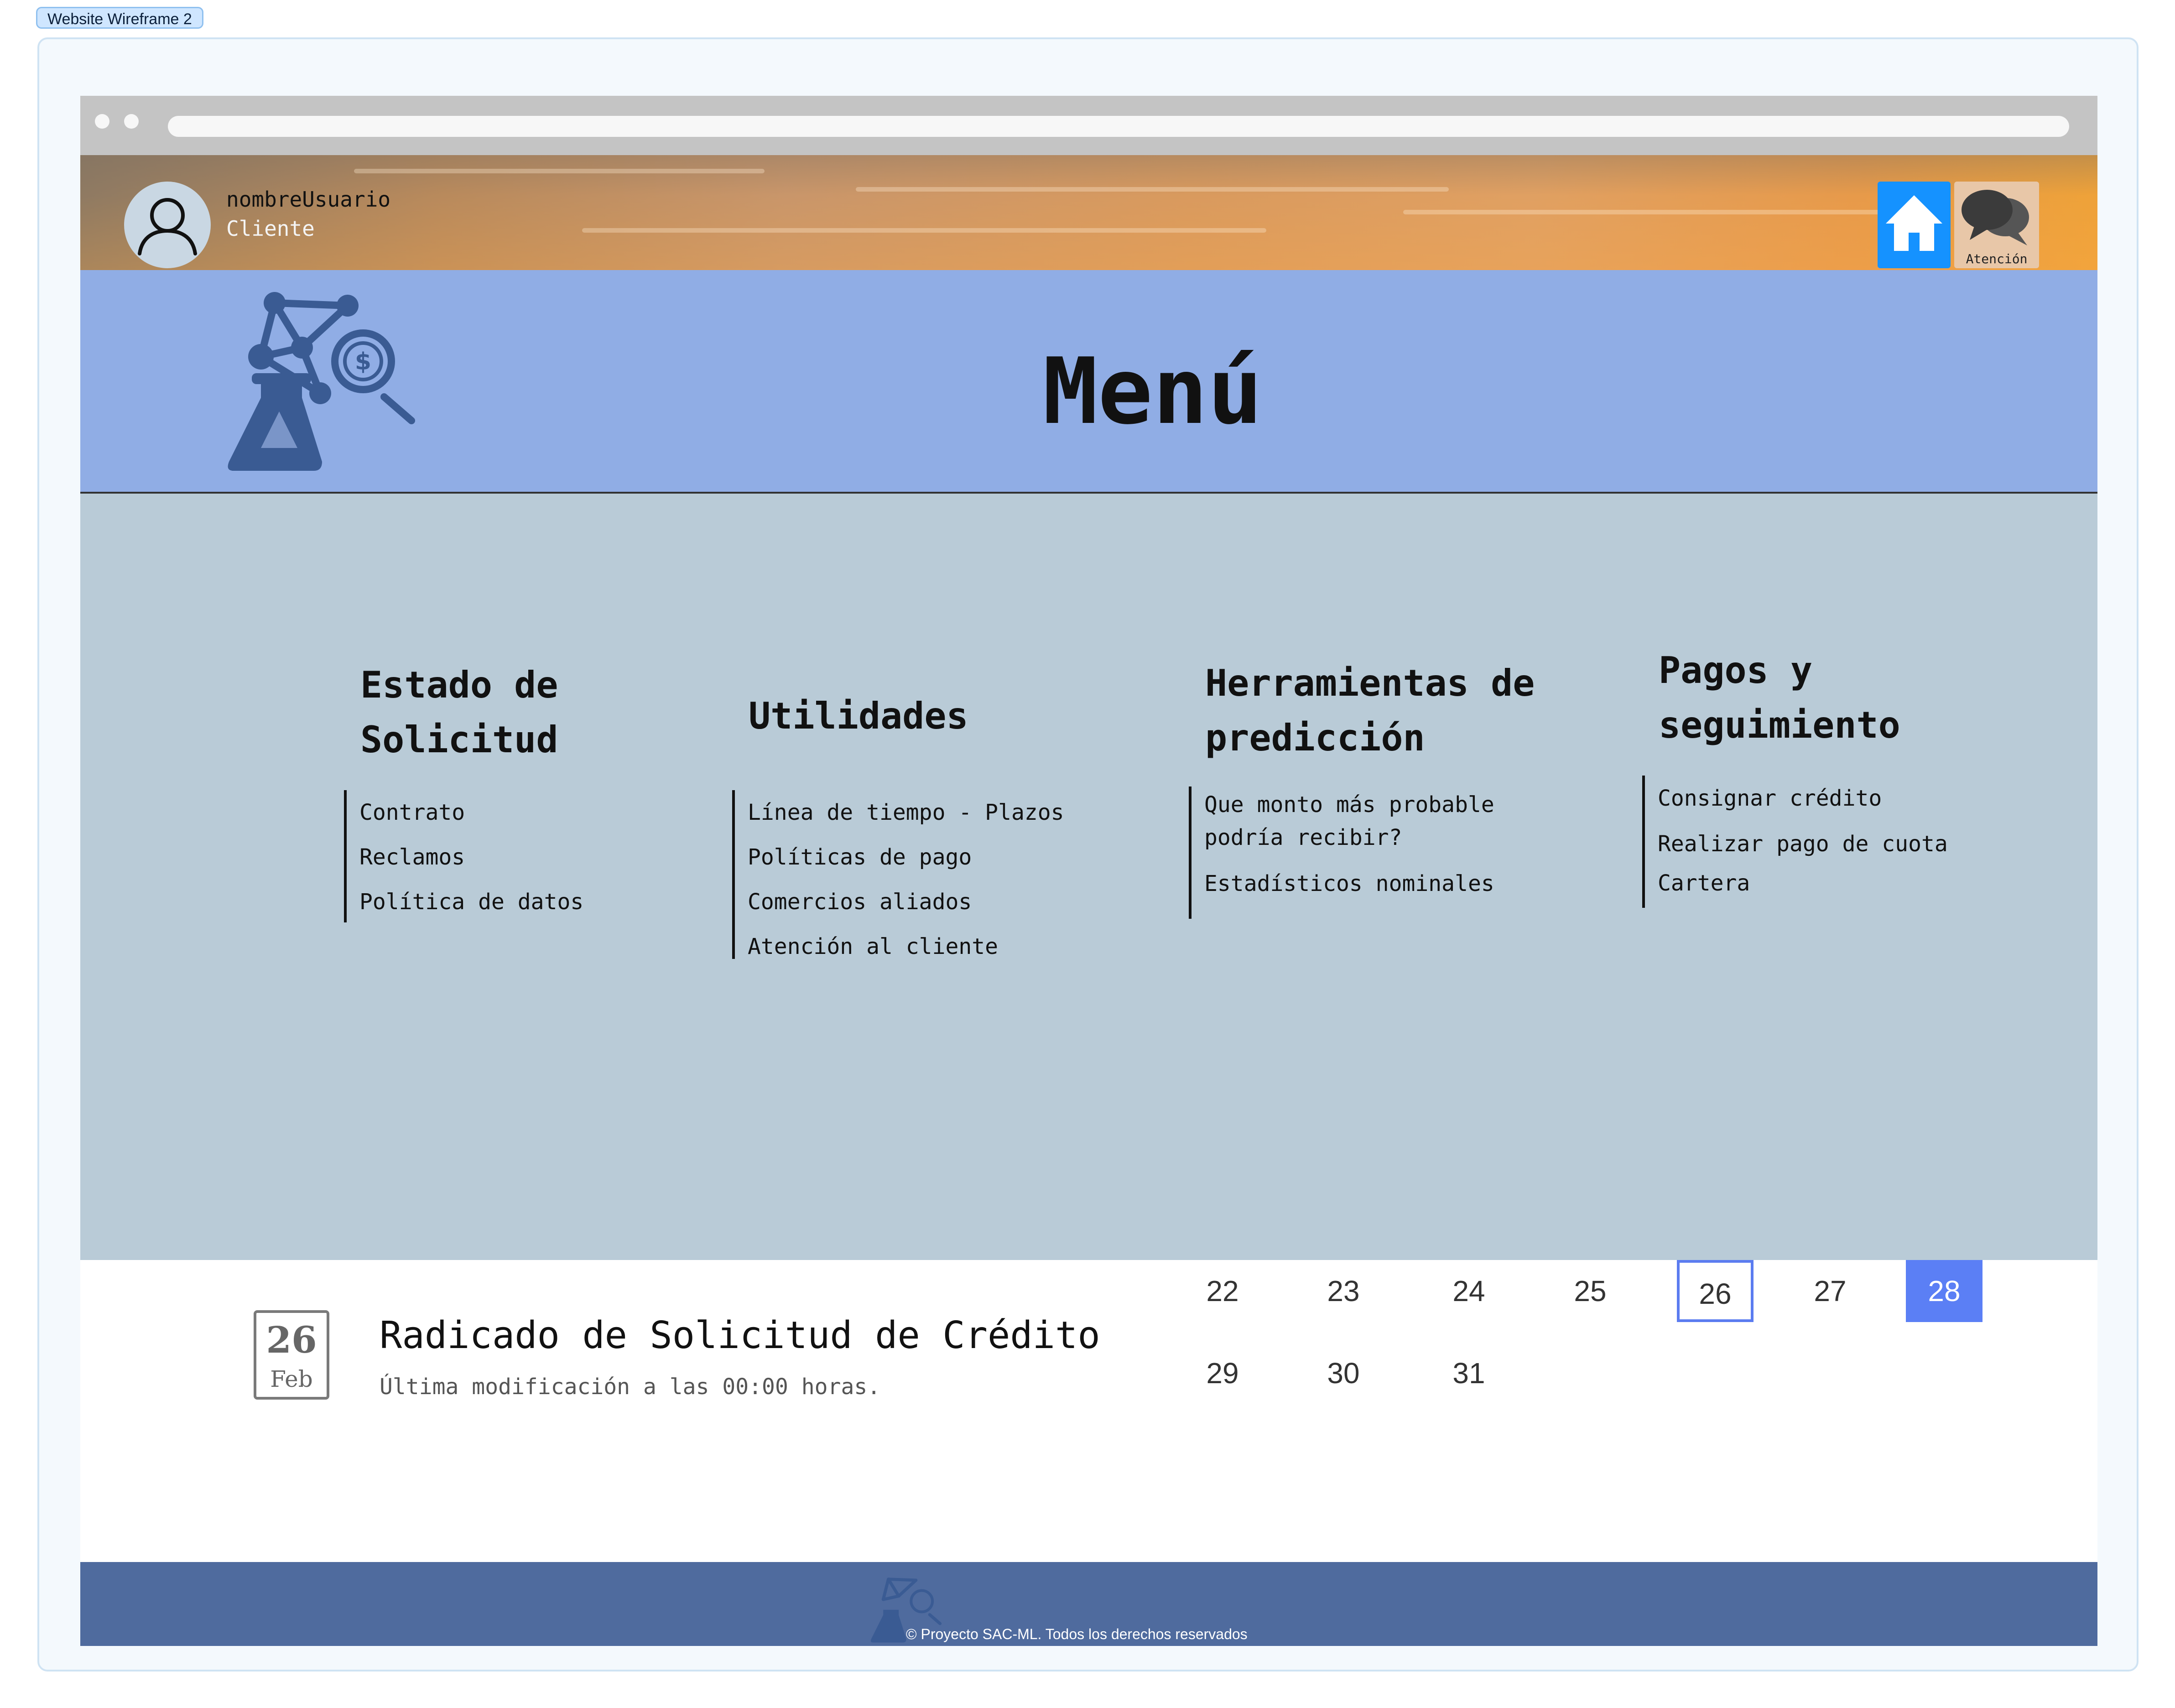 The image size is (2175, 1708). What do you see at coordinates (119, 18) in the screenshot?
I see `frame-label: Website Wireframe 2` at bounding box center [119, 18].